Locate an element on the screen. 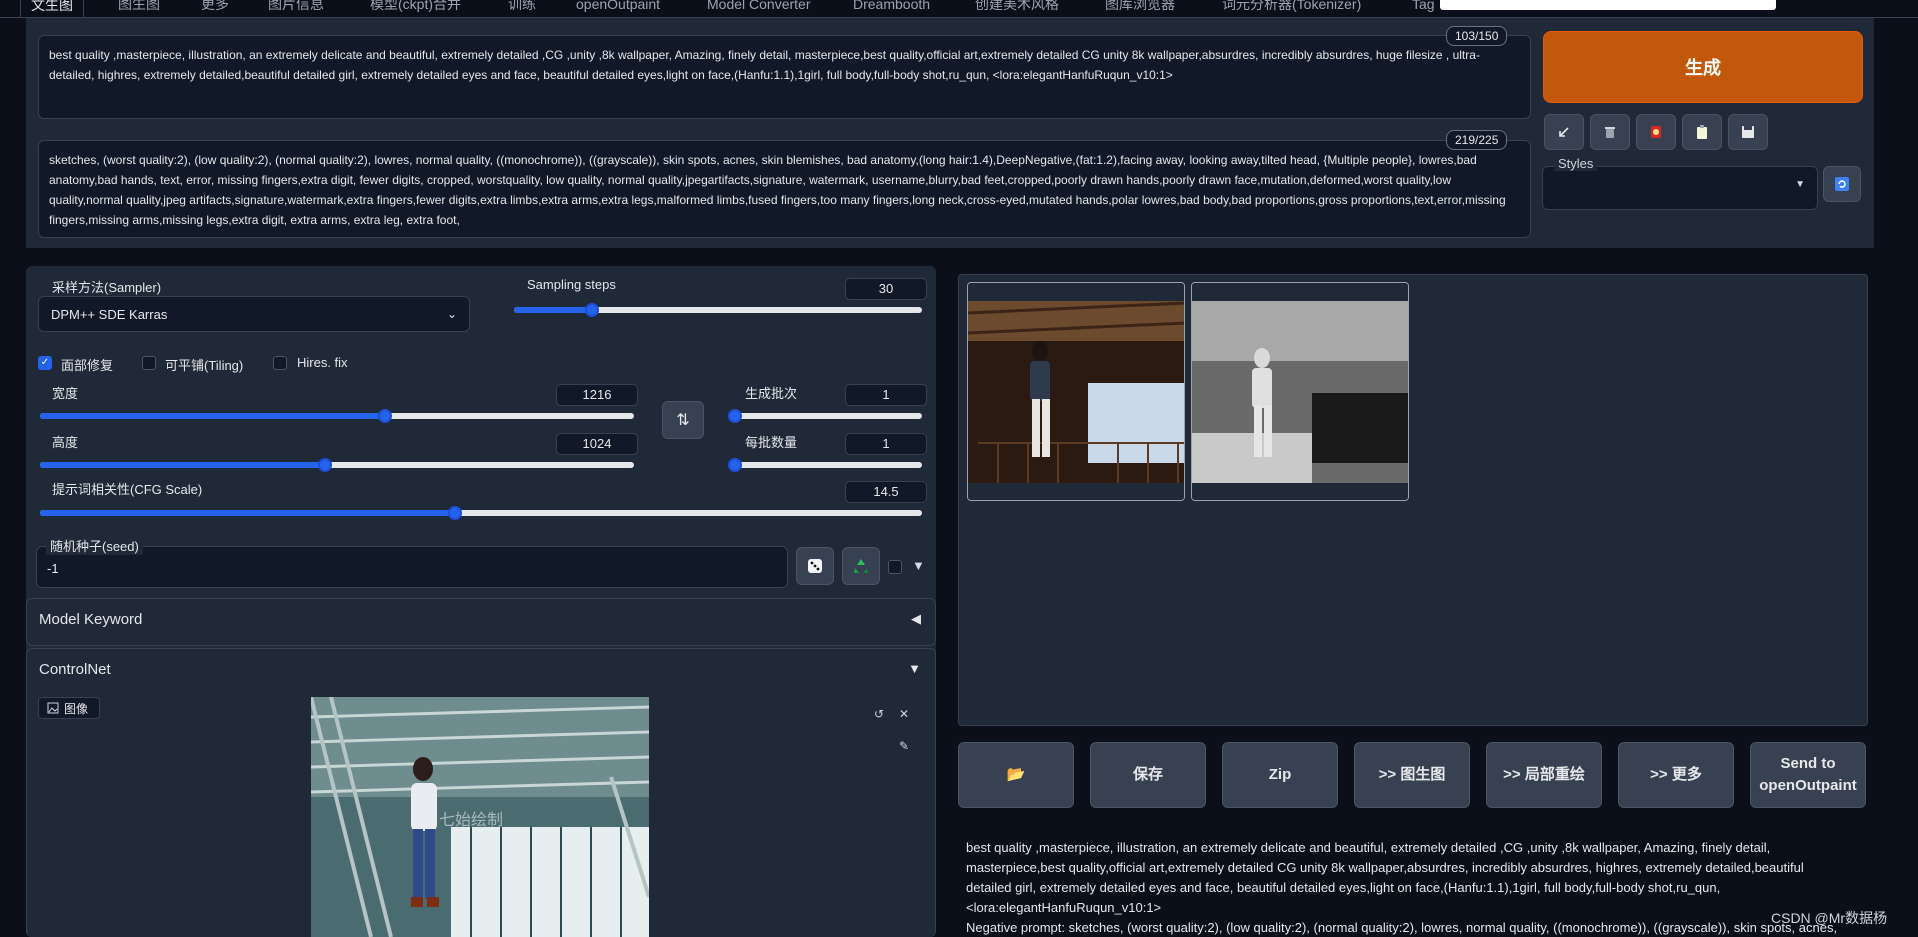  tab-txt2img: 文生图 is located at coordinates (52, 8).